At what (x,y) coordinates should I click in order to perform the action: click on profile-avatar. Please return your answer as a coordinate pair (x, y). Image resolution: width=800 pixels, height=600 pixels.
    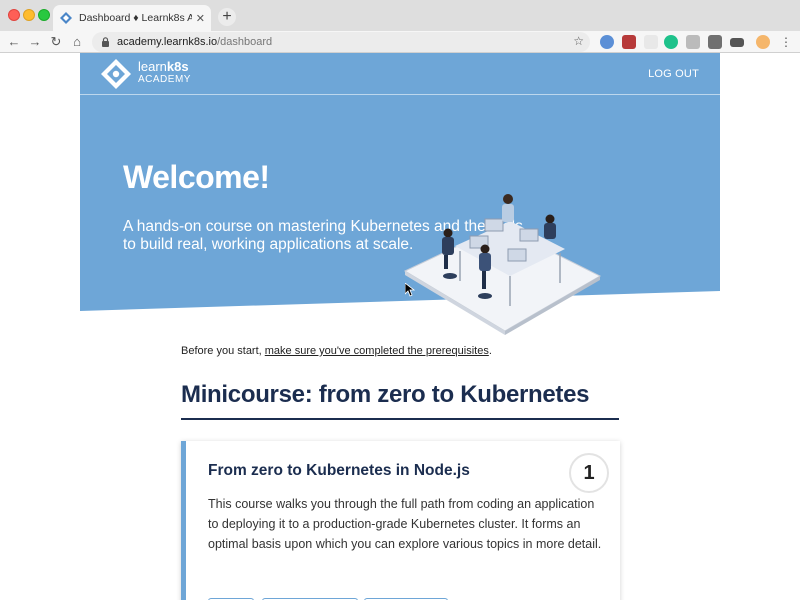
    Looking at the image, I should click on (763, 42).